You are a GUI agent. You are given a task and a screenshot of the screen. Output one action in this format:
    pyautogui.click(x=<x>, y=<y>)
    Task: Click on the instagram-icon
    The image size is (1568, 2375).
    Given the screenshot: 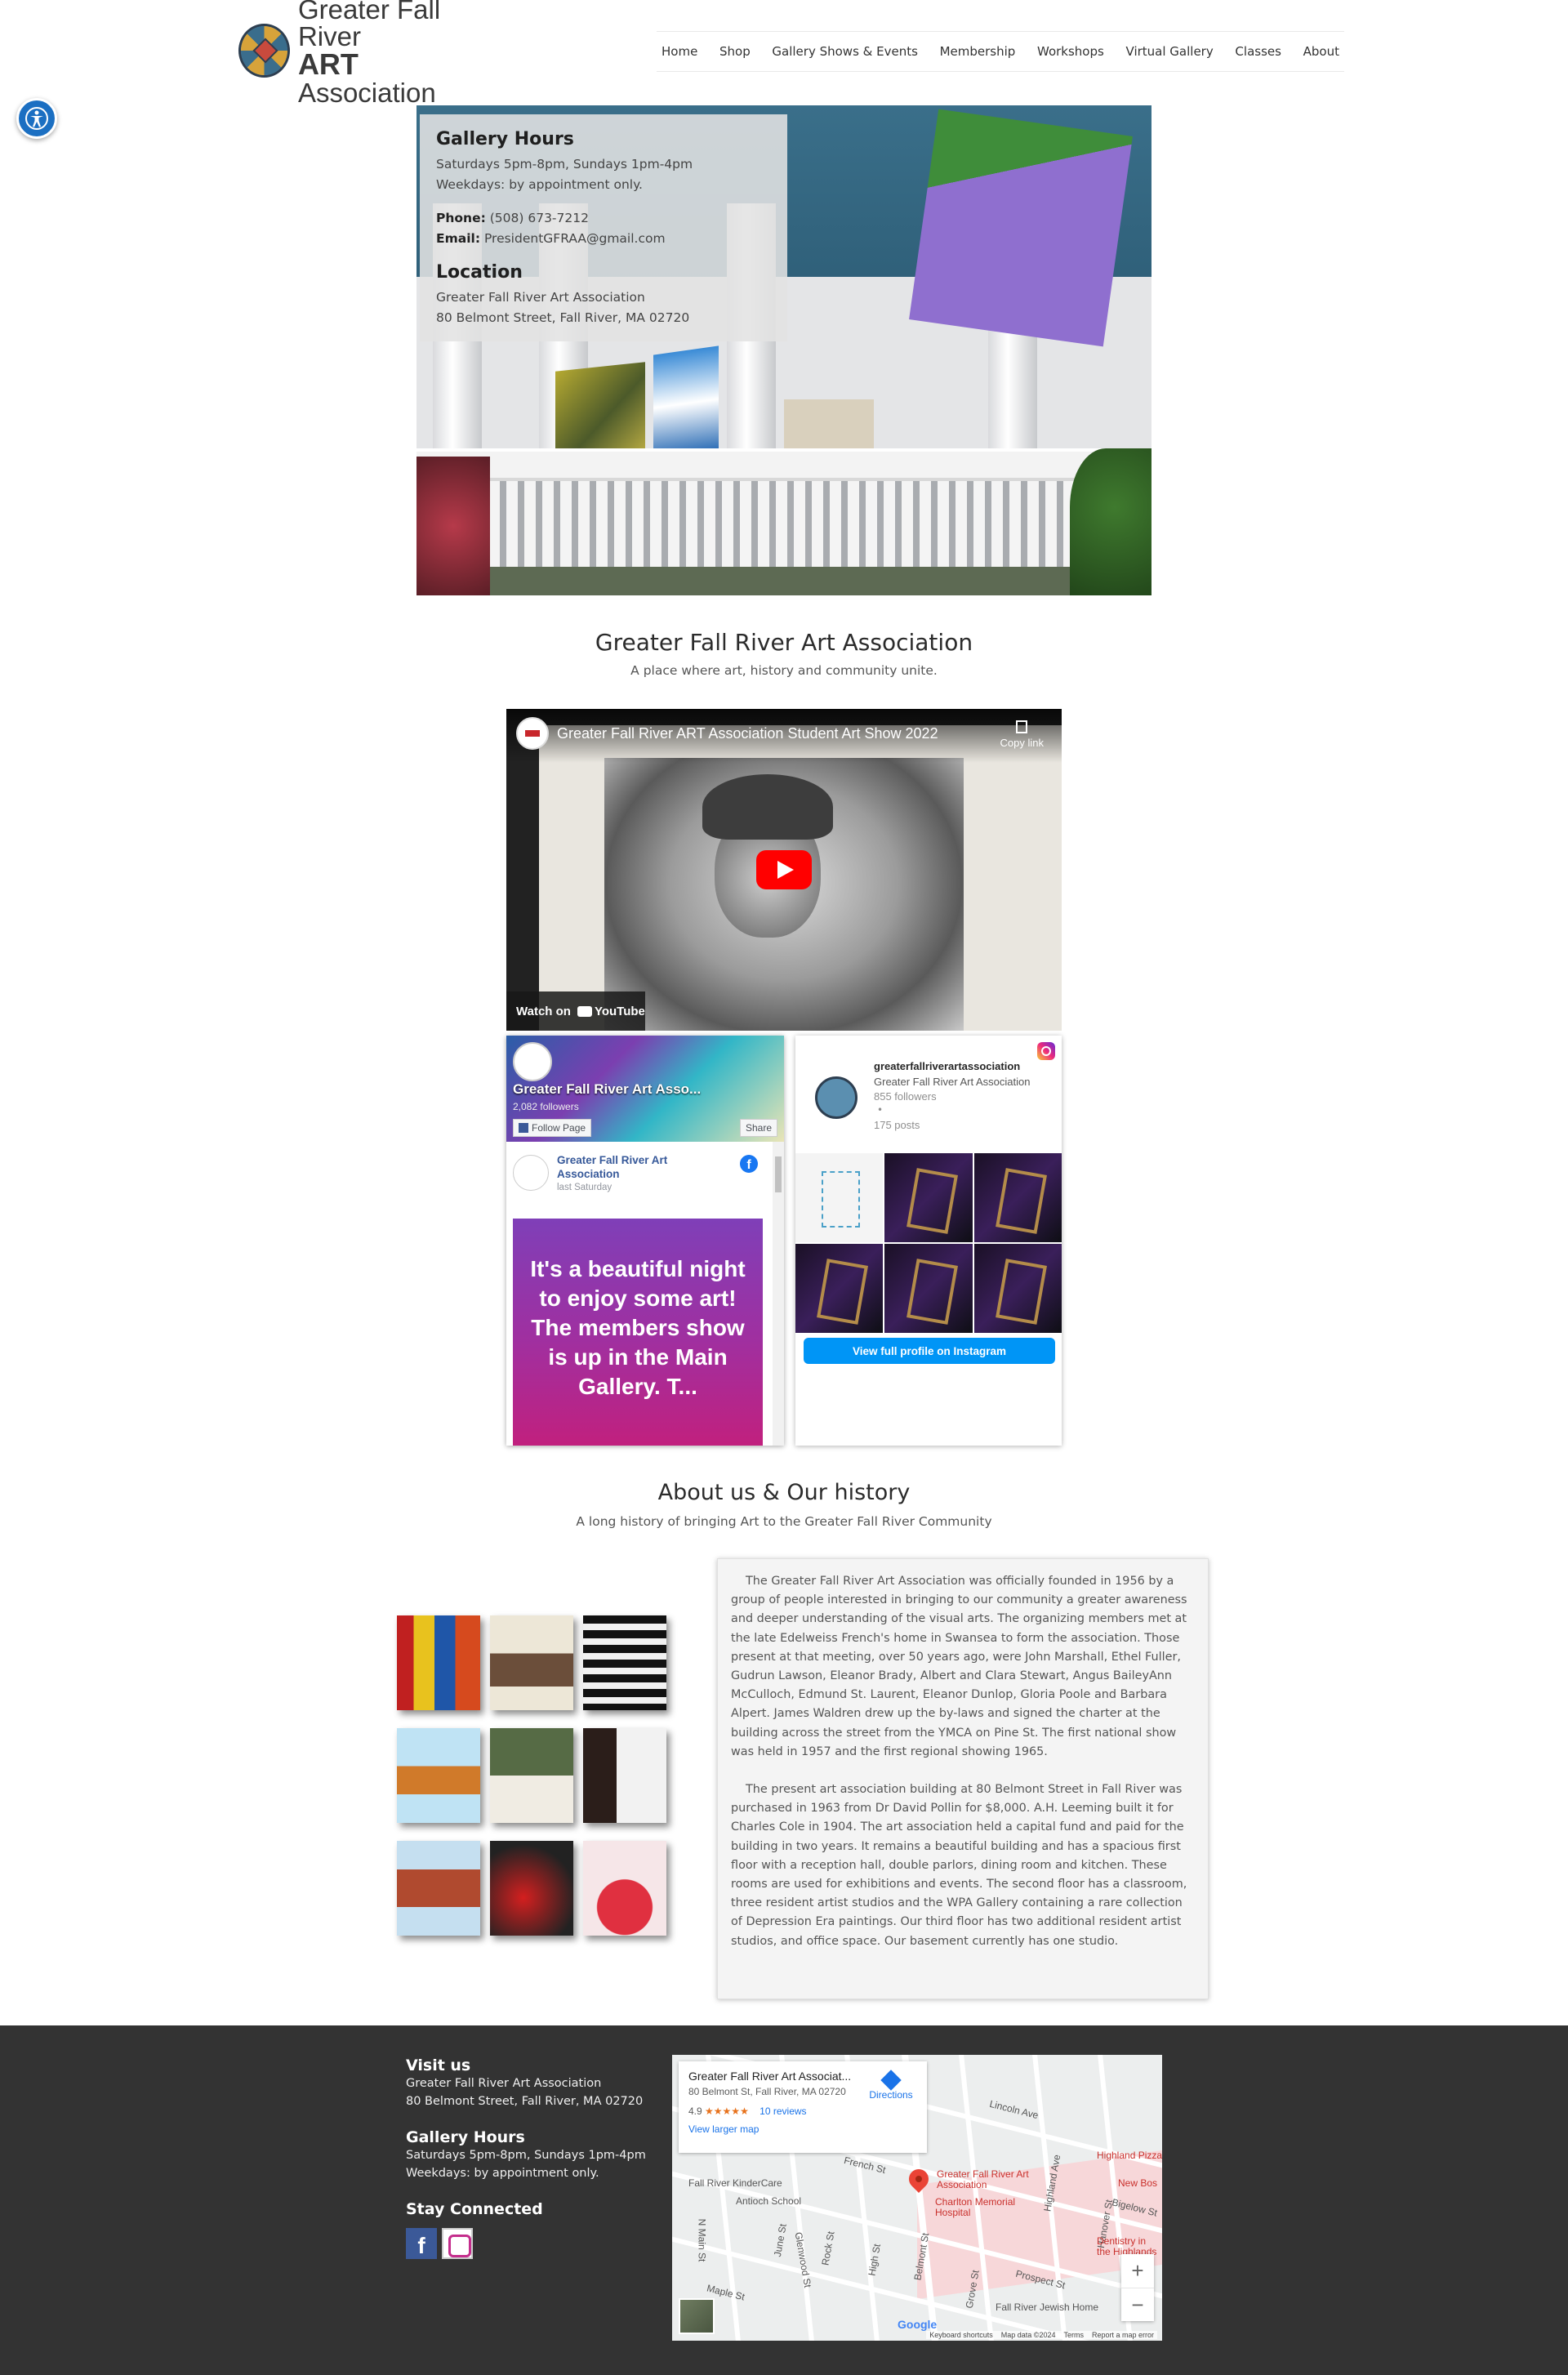 What is the action you would take?
    pyautogui.click(x=1046, y=1051)
    